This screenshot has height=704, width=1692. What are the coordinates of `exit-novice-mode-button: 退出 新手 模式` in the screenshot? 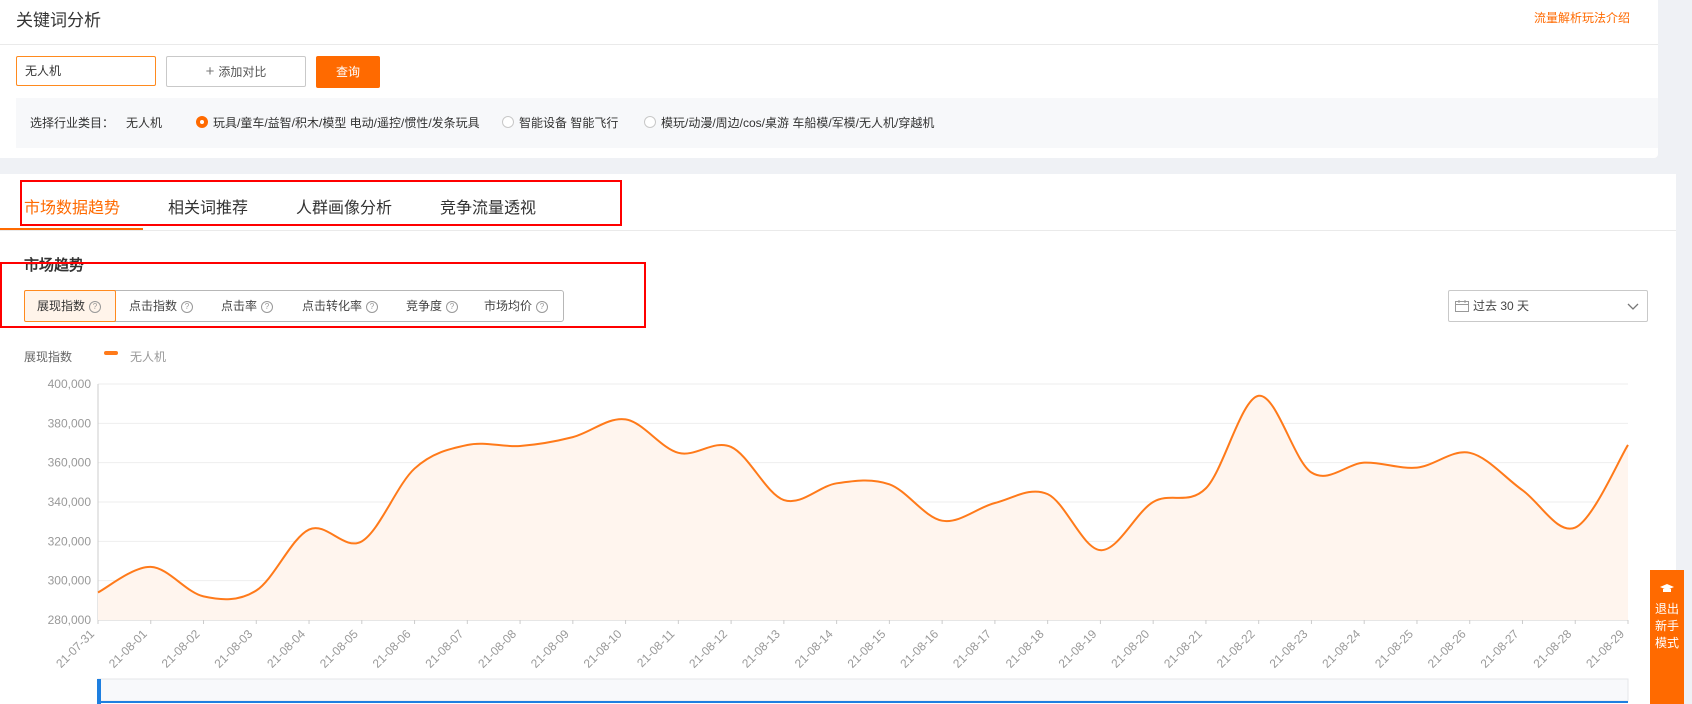 It's located at (1667, 637).